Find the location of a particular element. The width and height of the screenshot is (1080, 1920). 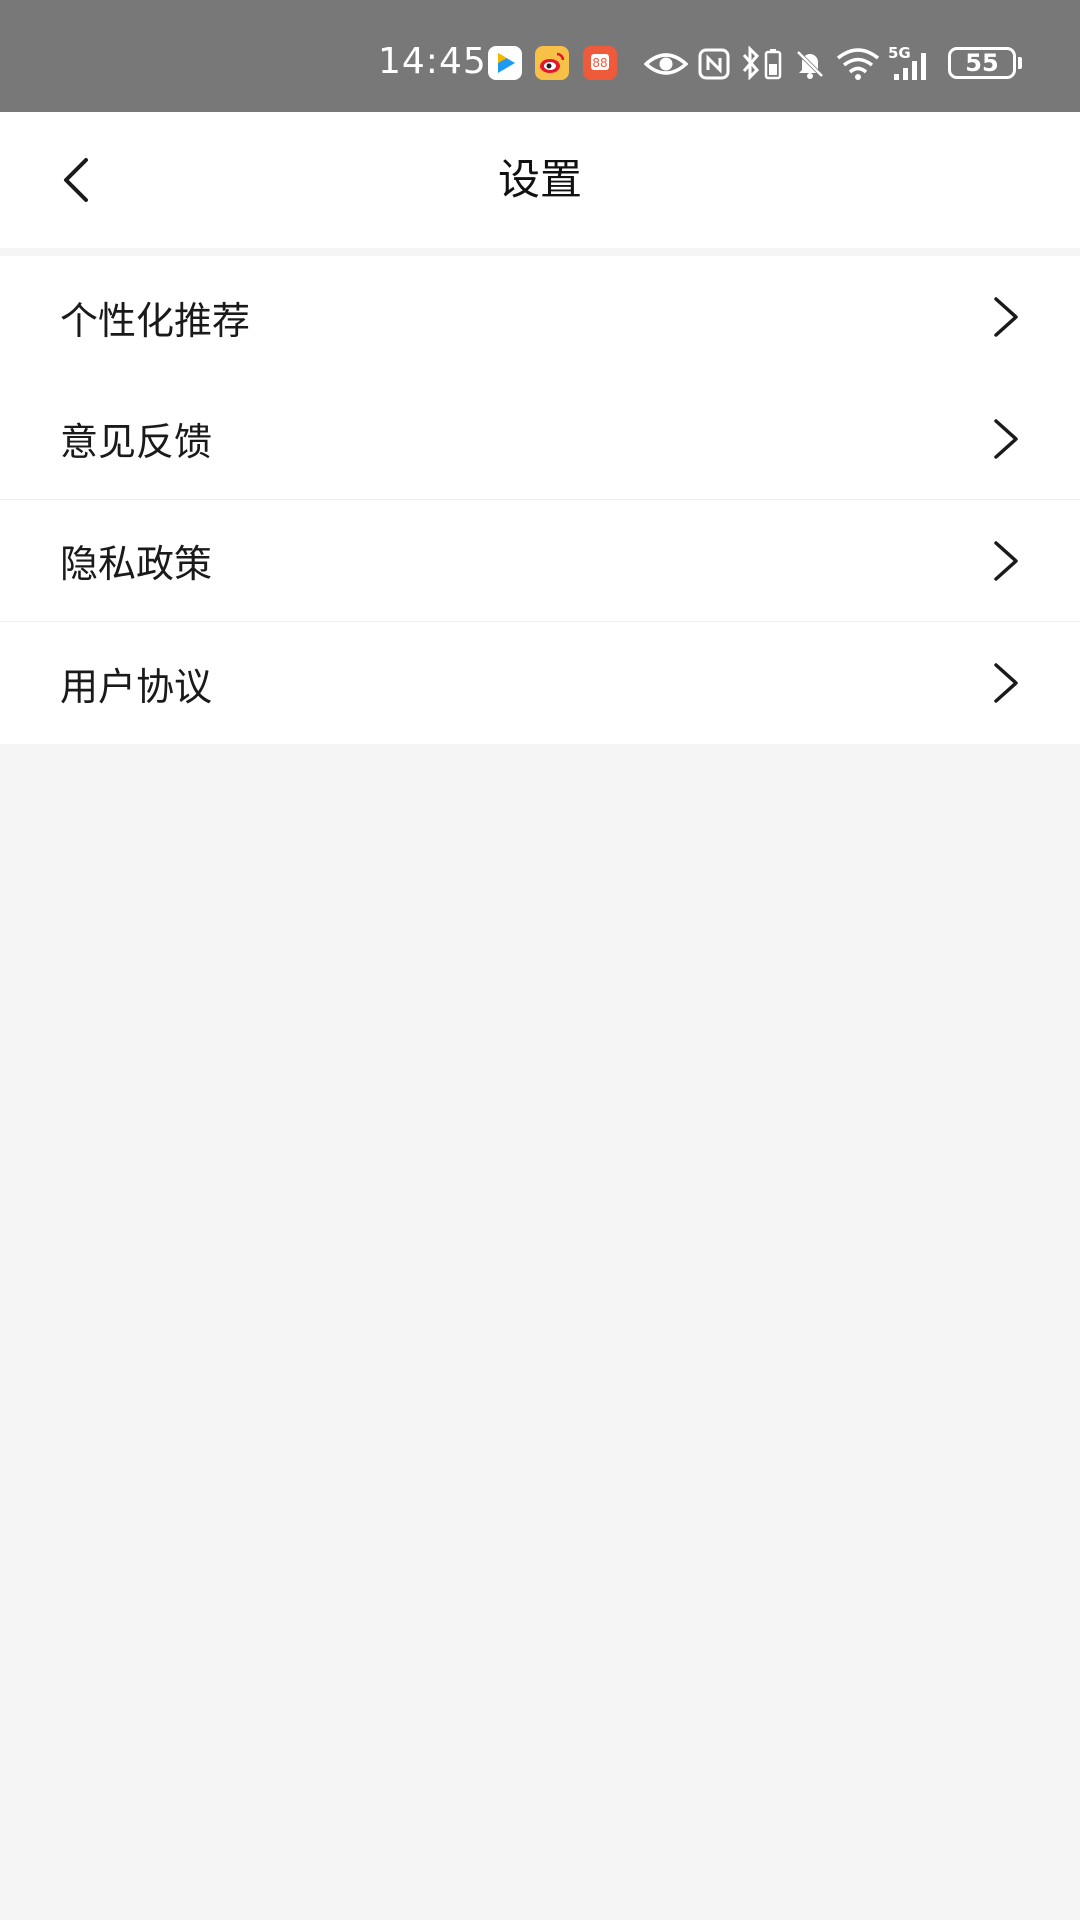

page-title: 设置 is located at coordinates (539, 179).